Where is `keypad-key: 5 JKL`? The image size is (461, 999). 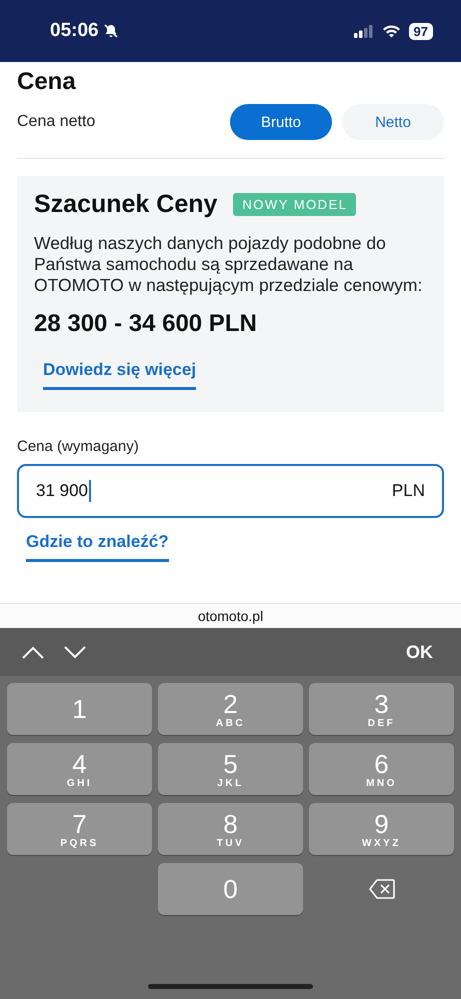 keypad-key: 5 JKL is located at coordinates (230, 769).